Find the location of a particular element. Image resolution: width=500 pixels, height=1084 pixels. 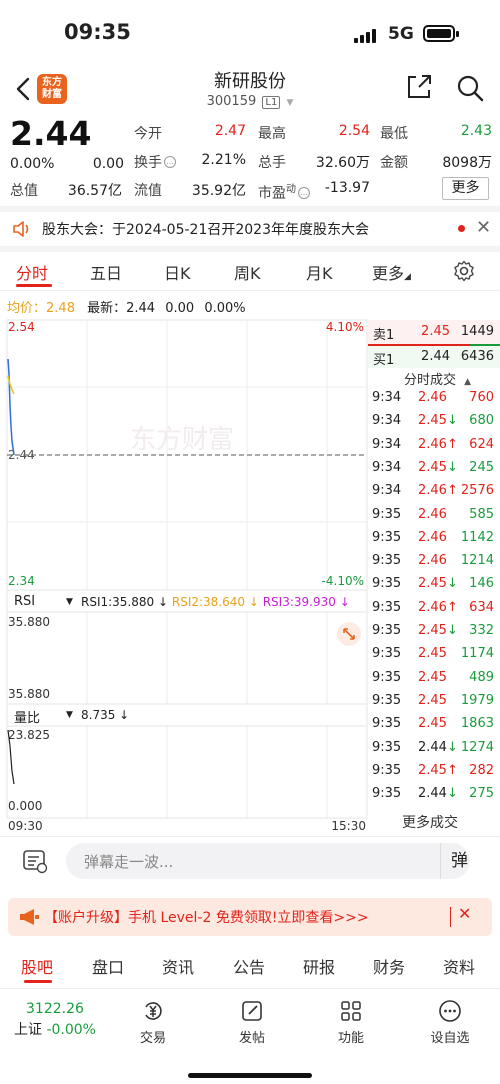

back-icon is located at coordinates (24, 89).